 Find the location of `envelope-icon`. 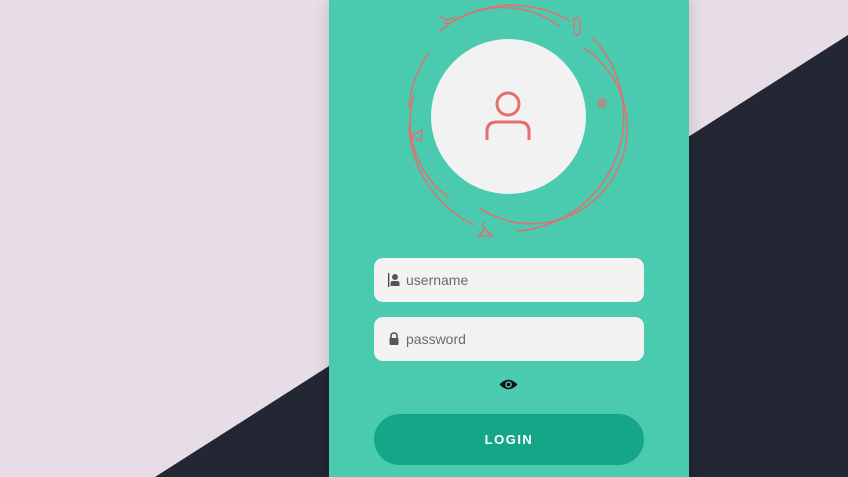

envelope-icon is located at coordinates (447, 20).